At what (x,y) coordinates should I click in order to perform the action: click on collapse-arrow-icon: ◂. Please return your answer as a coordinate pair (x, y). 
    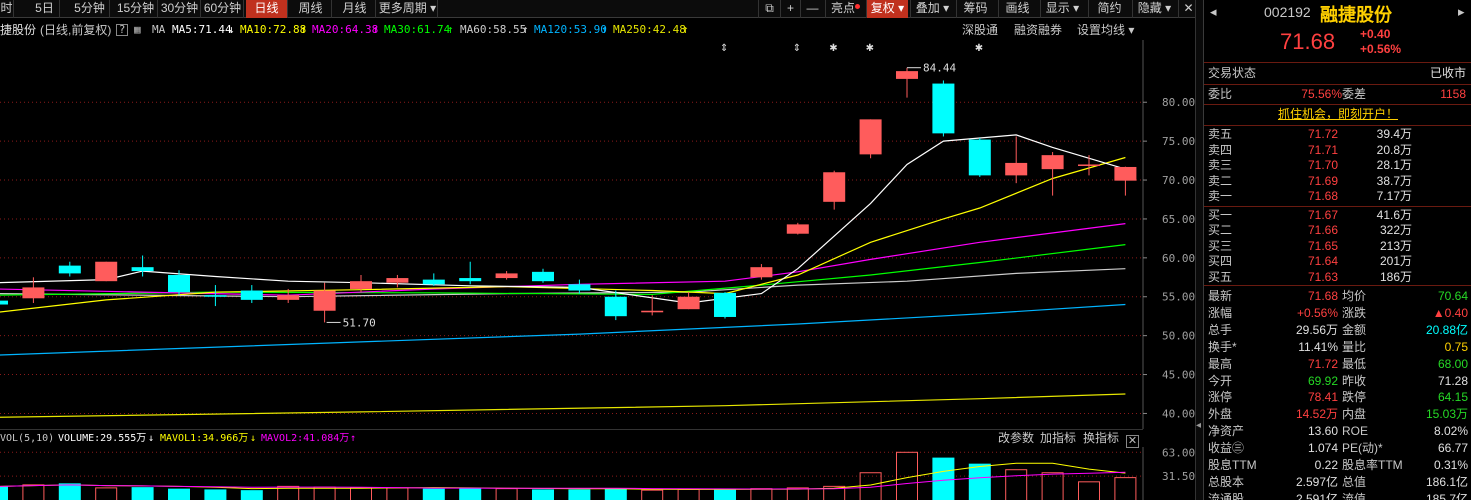
    Looking at the image, I should click on (1198, 425).